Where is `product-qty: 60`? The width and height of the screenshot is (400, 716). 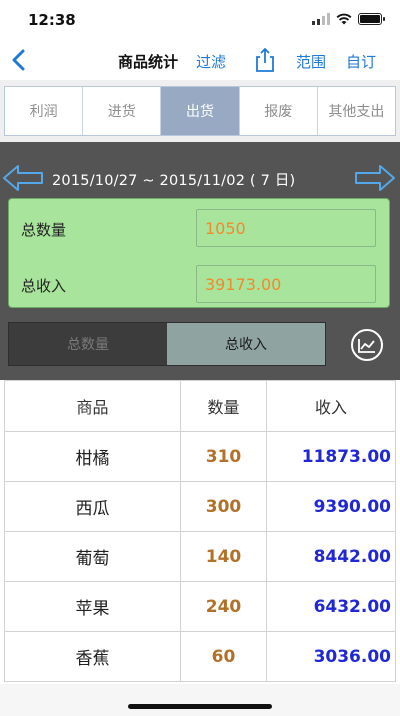 product-qty: 60 is located at coordinates (223, 656).